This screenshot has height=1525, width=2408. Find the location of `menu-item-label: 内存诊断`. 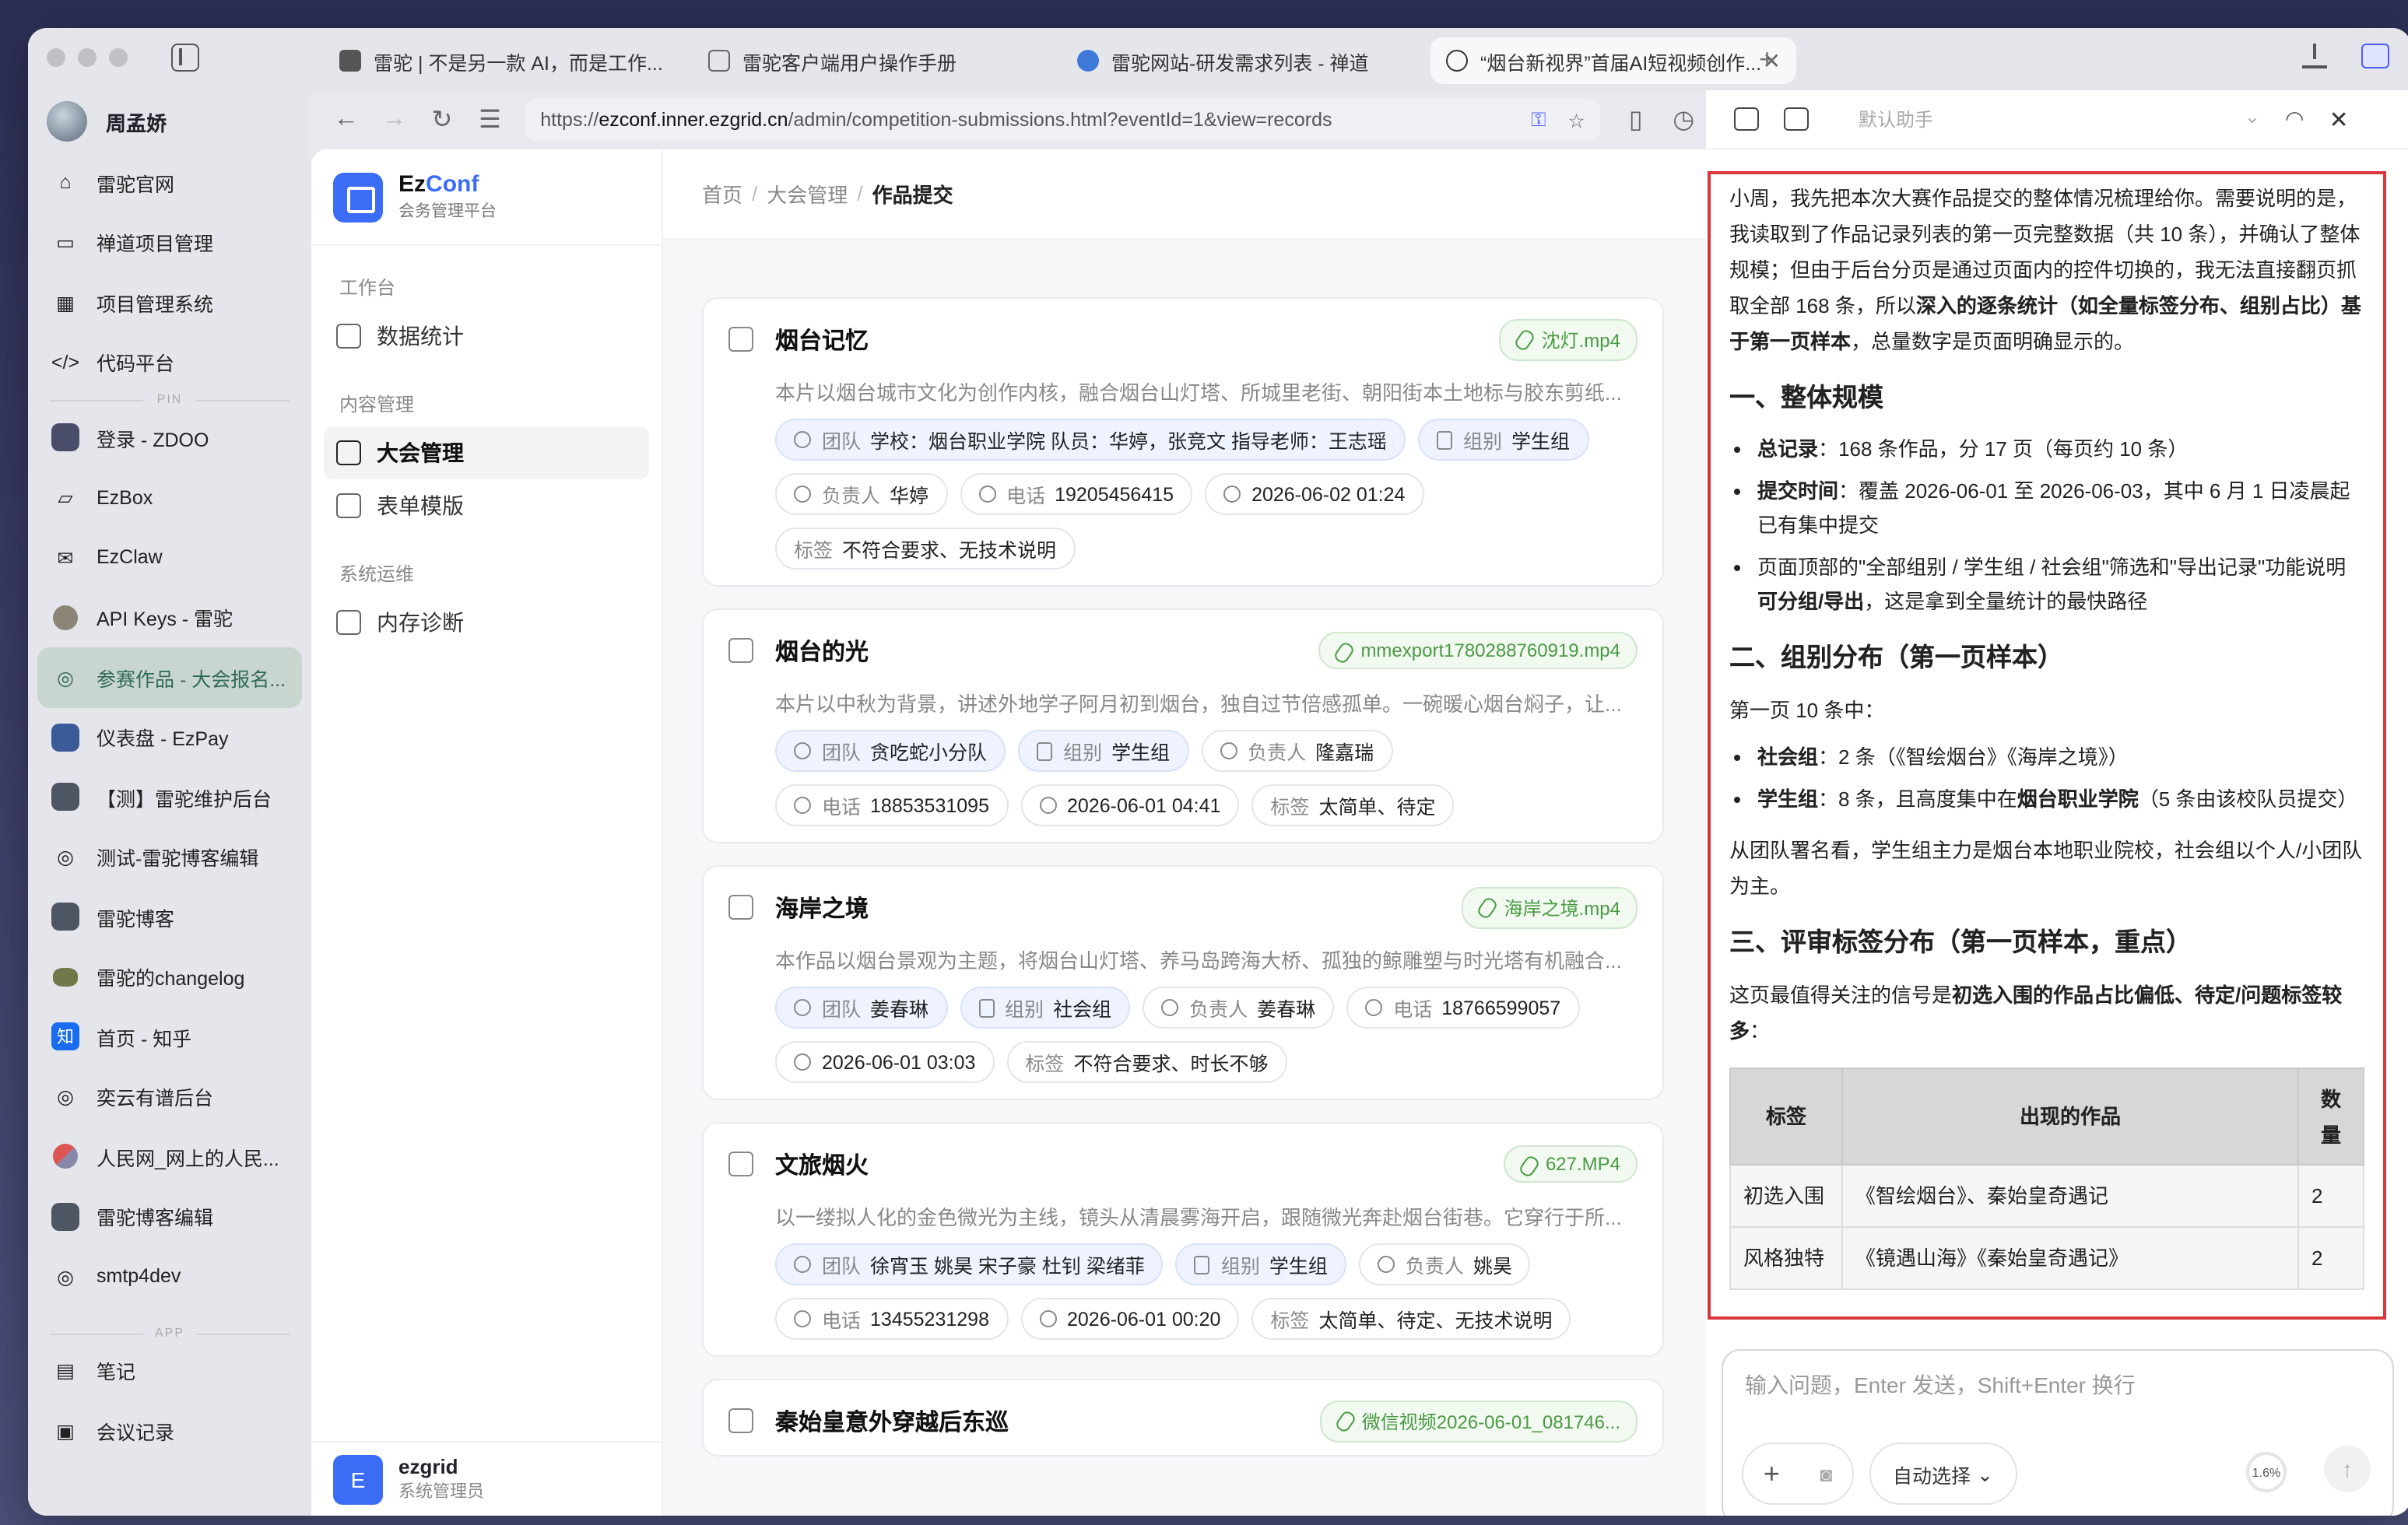

menu-item-label: 内存诊断 is located at coordinates (420, 622).